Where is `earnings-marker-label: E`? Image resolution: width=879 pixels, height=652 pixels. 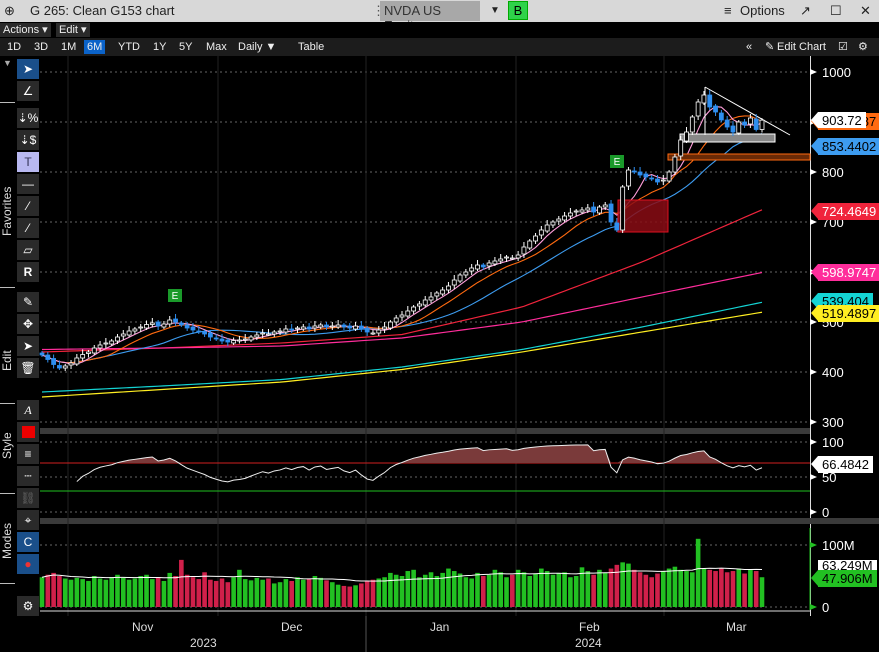 earnings-marker-label: E is located at coordinates (617, 162).